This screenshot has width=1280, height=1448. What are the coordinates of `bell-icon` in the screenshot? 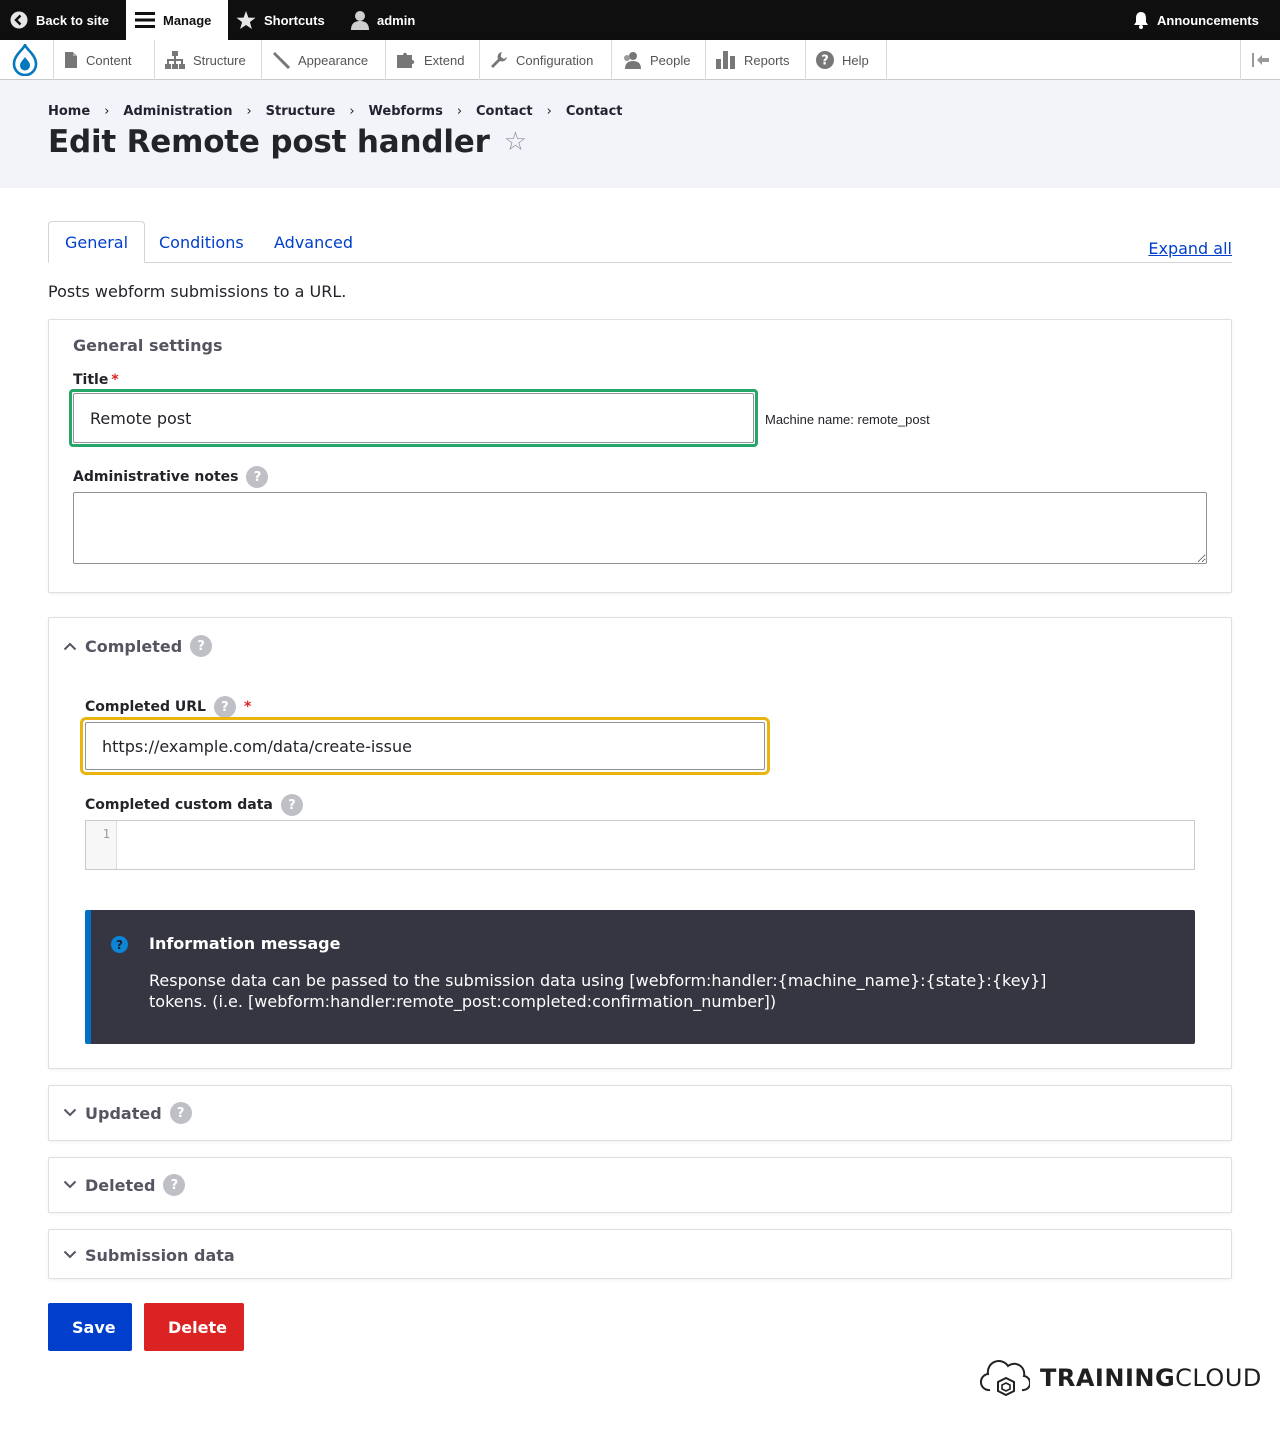 It's located at (1141, 20).